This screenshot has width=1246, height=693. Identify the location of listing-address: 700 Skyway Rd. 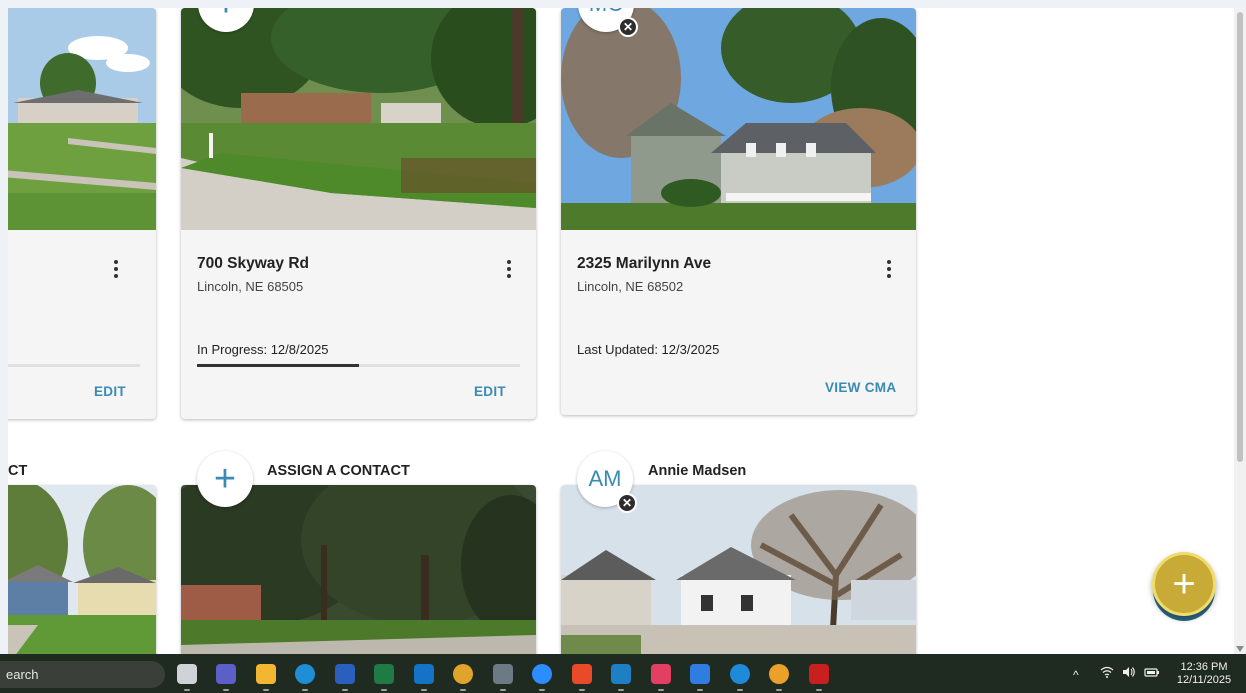
(253, 263).